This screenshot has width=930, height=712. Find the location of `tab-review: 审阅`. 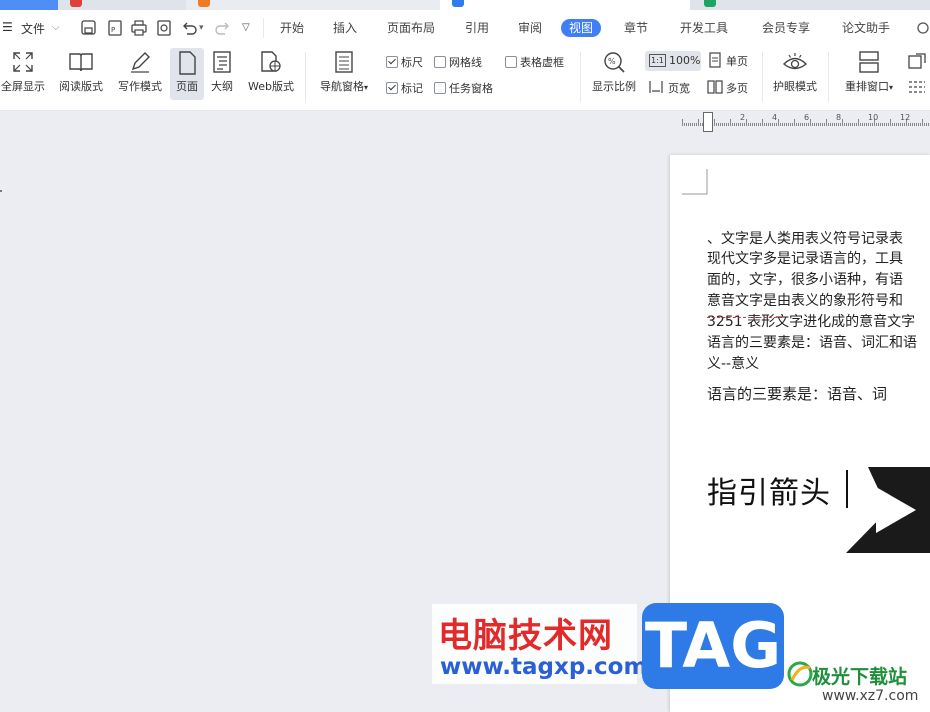

tab-review: 审阅 is located at coordinates (530, 28).